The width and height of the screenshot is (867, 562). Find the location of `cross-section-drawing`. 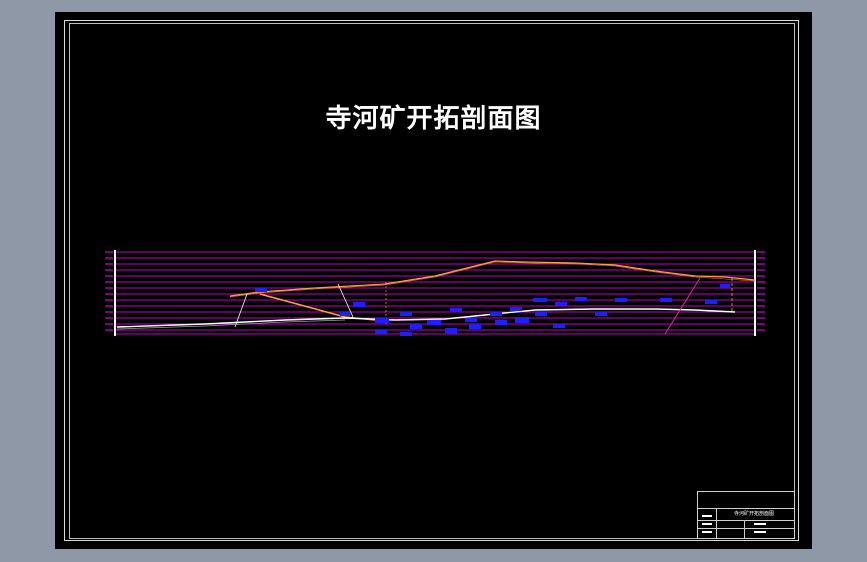

cross-section-drawing is located at coordinates (435, 293).